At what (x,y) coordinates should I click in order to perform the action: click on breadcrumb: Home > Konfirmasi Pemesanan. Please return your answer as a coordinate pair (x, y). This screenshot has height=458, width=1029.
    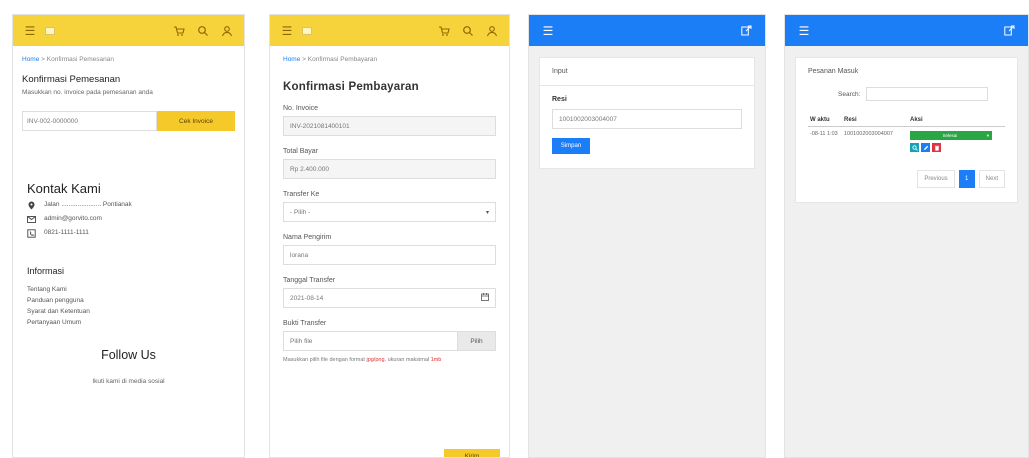
    Looking at the image, I should click on (68, 59).